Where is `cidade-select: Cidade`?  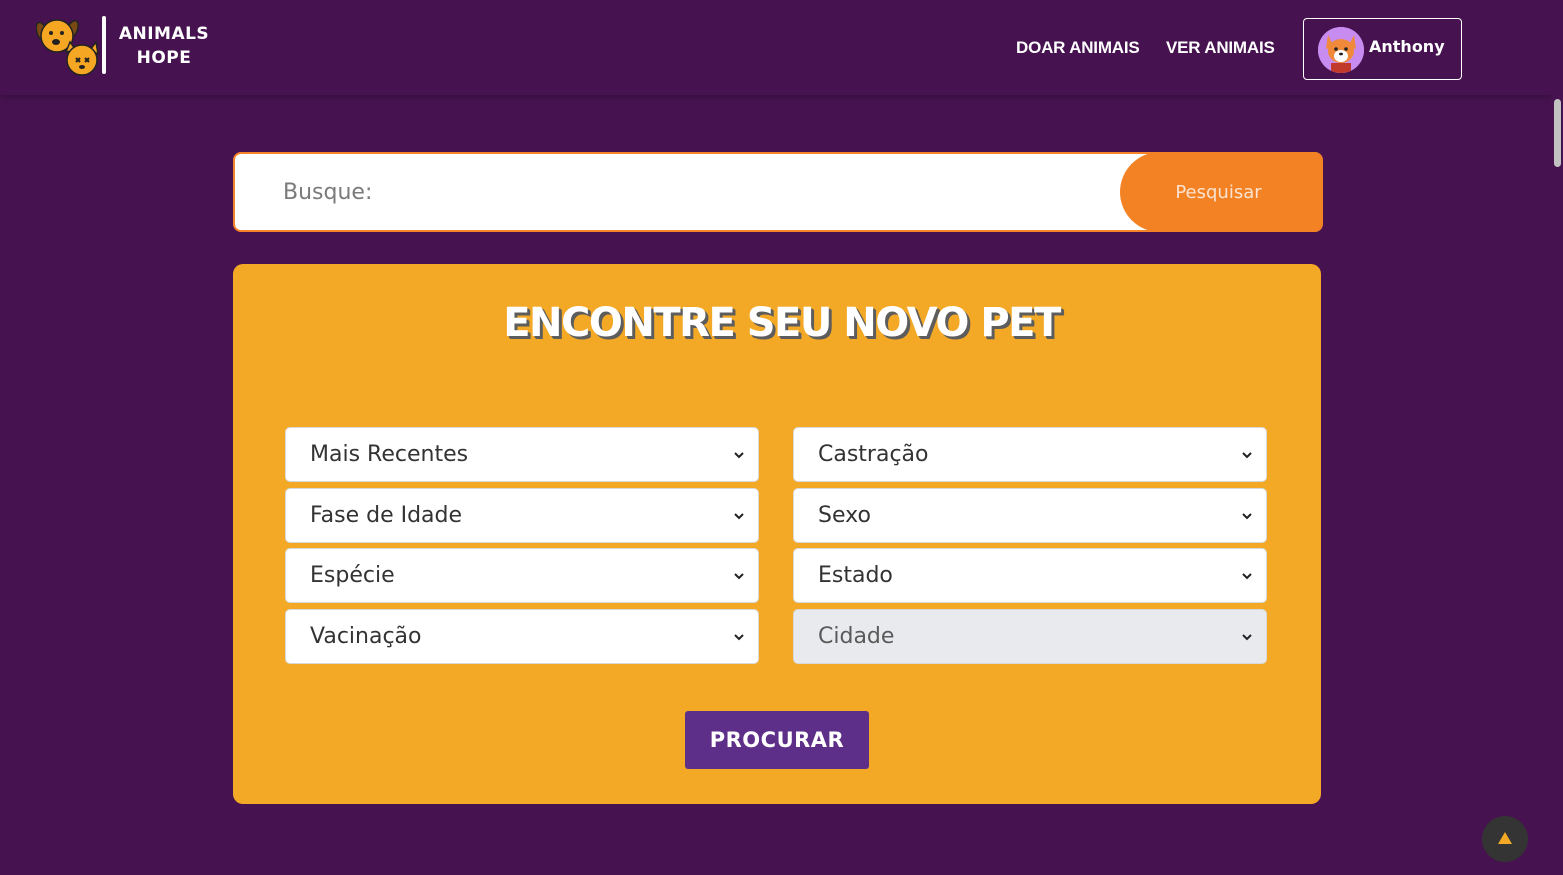
cidade-select: Cidade is located at coordinates (1030, 636).